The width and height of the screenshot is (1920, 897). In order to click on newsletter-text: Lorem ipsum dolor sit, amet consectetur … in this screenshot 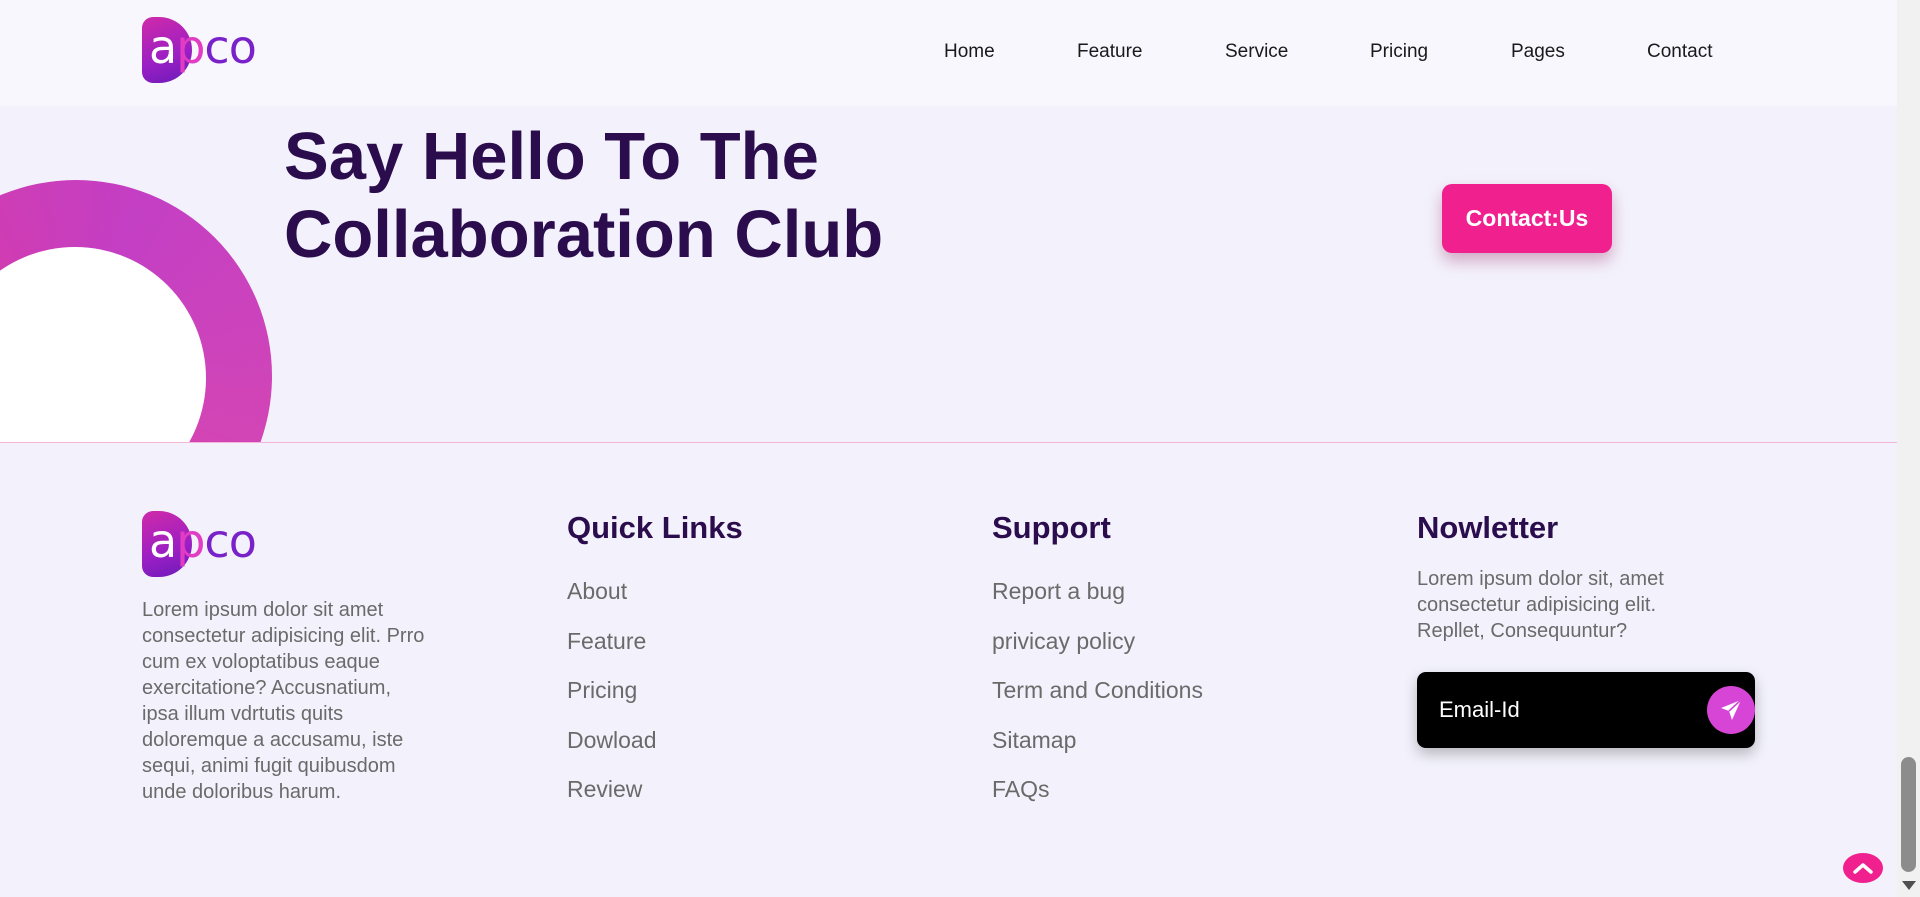, I will do `click(1540, 605)`.